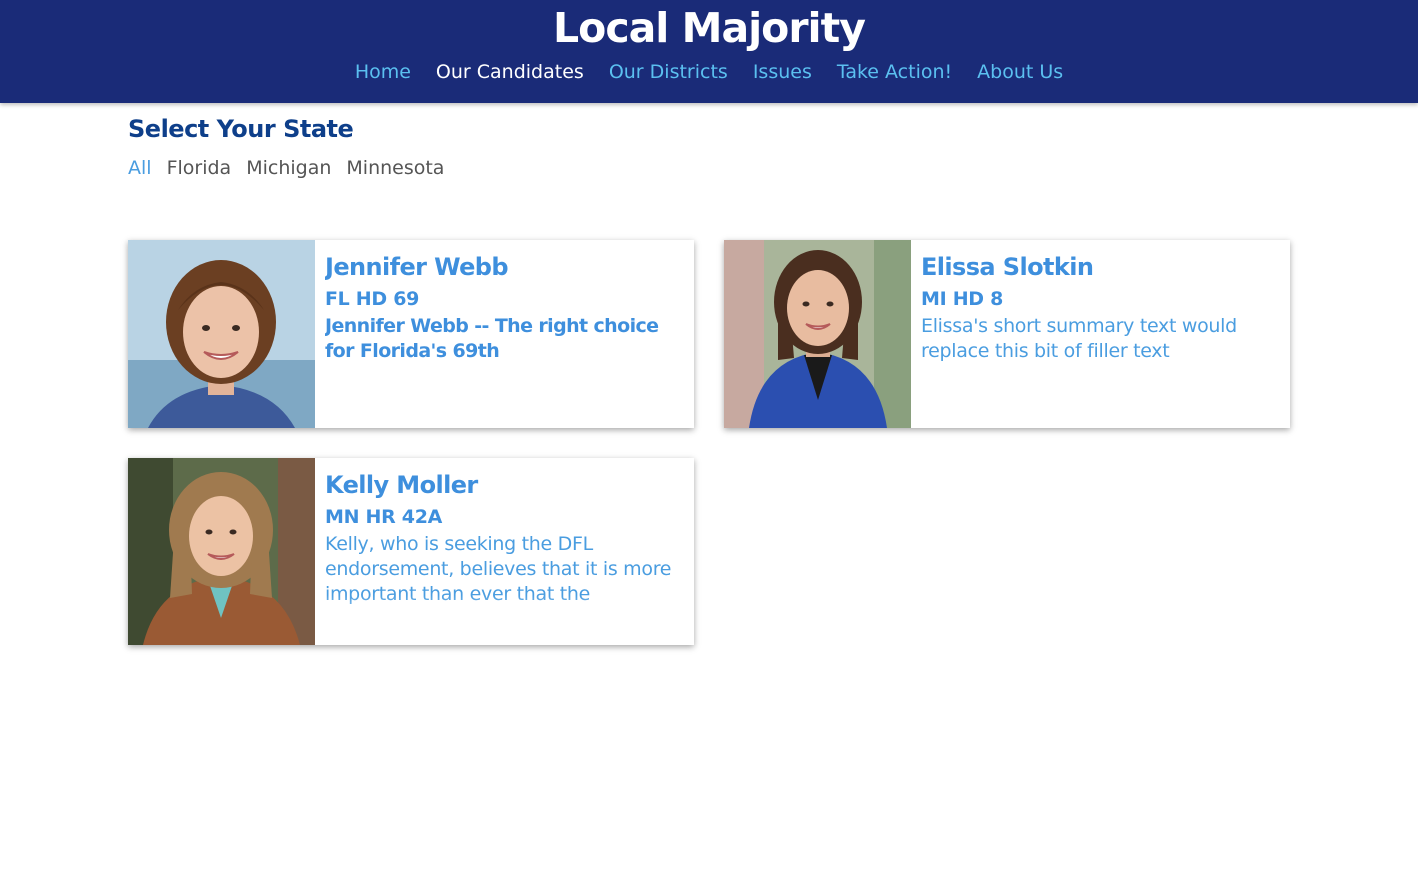 This screenshot has width=1418, height=896. I want to click on state-heading: Select Your State, so click(241, 129).